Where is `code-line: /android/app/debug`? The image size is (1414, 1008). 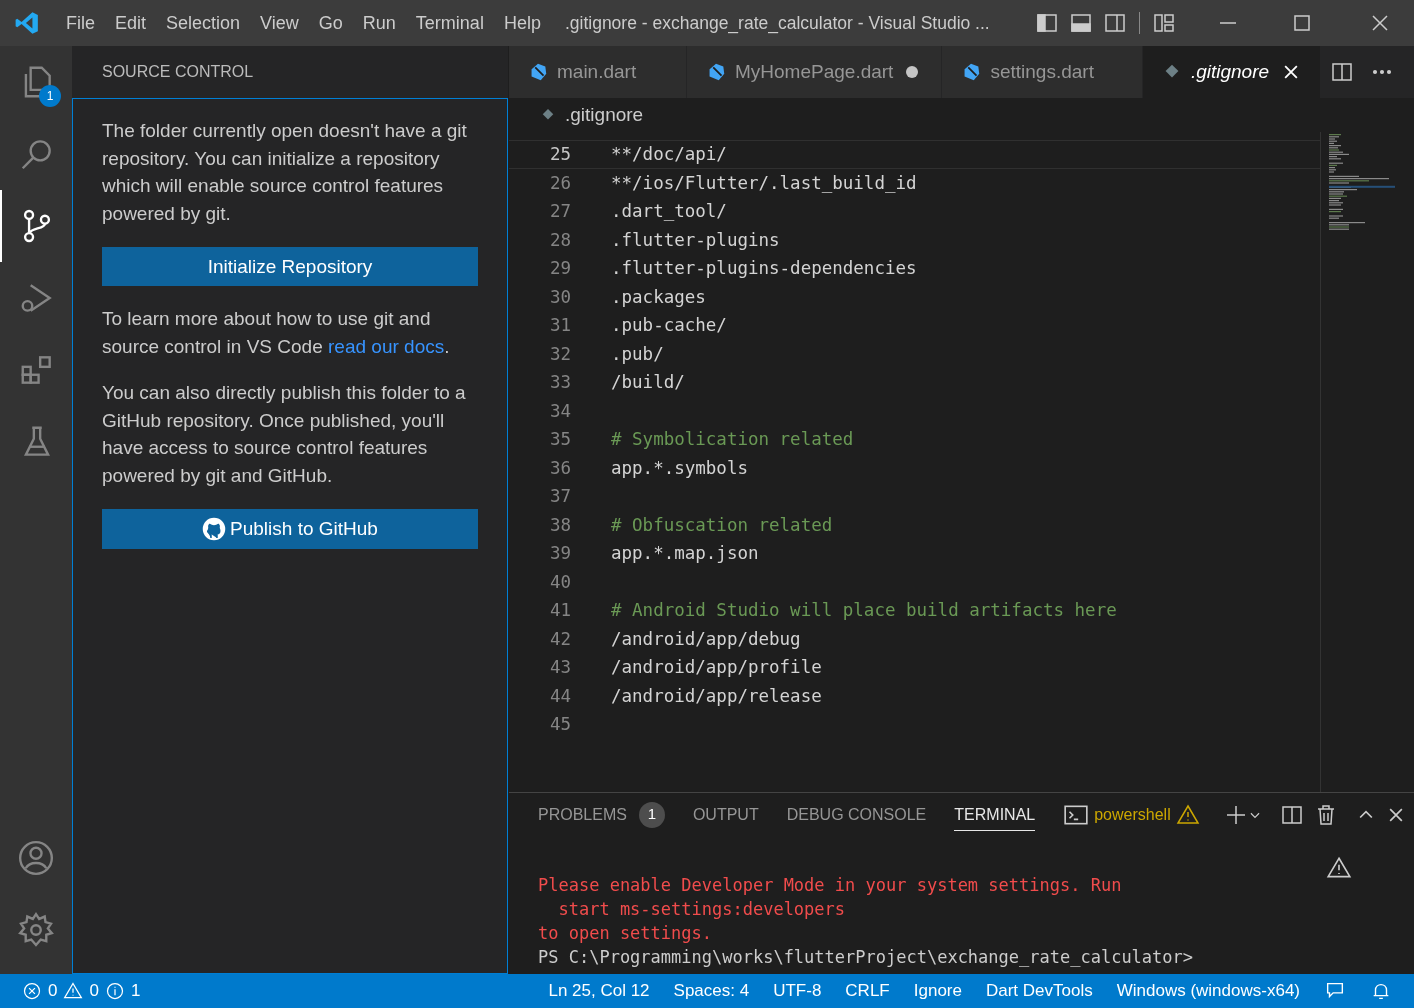
code-line: /android/app/debug is located at coordinates (706, 639).